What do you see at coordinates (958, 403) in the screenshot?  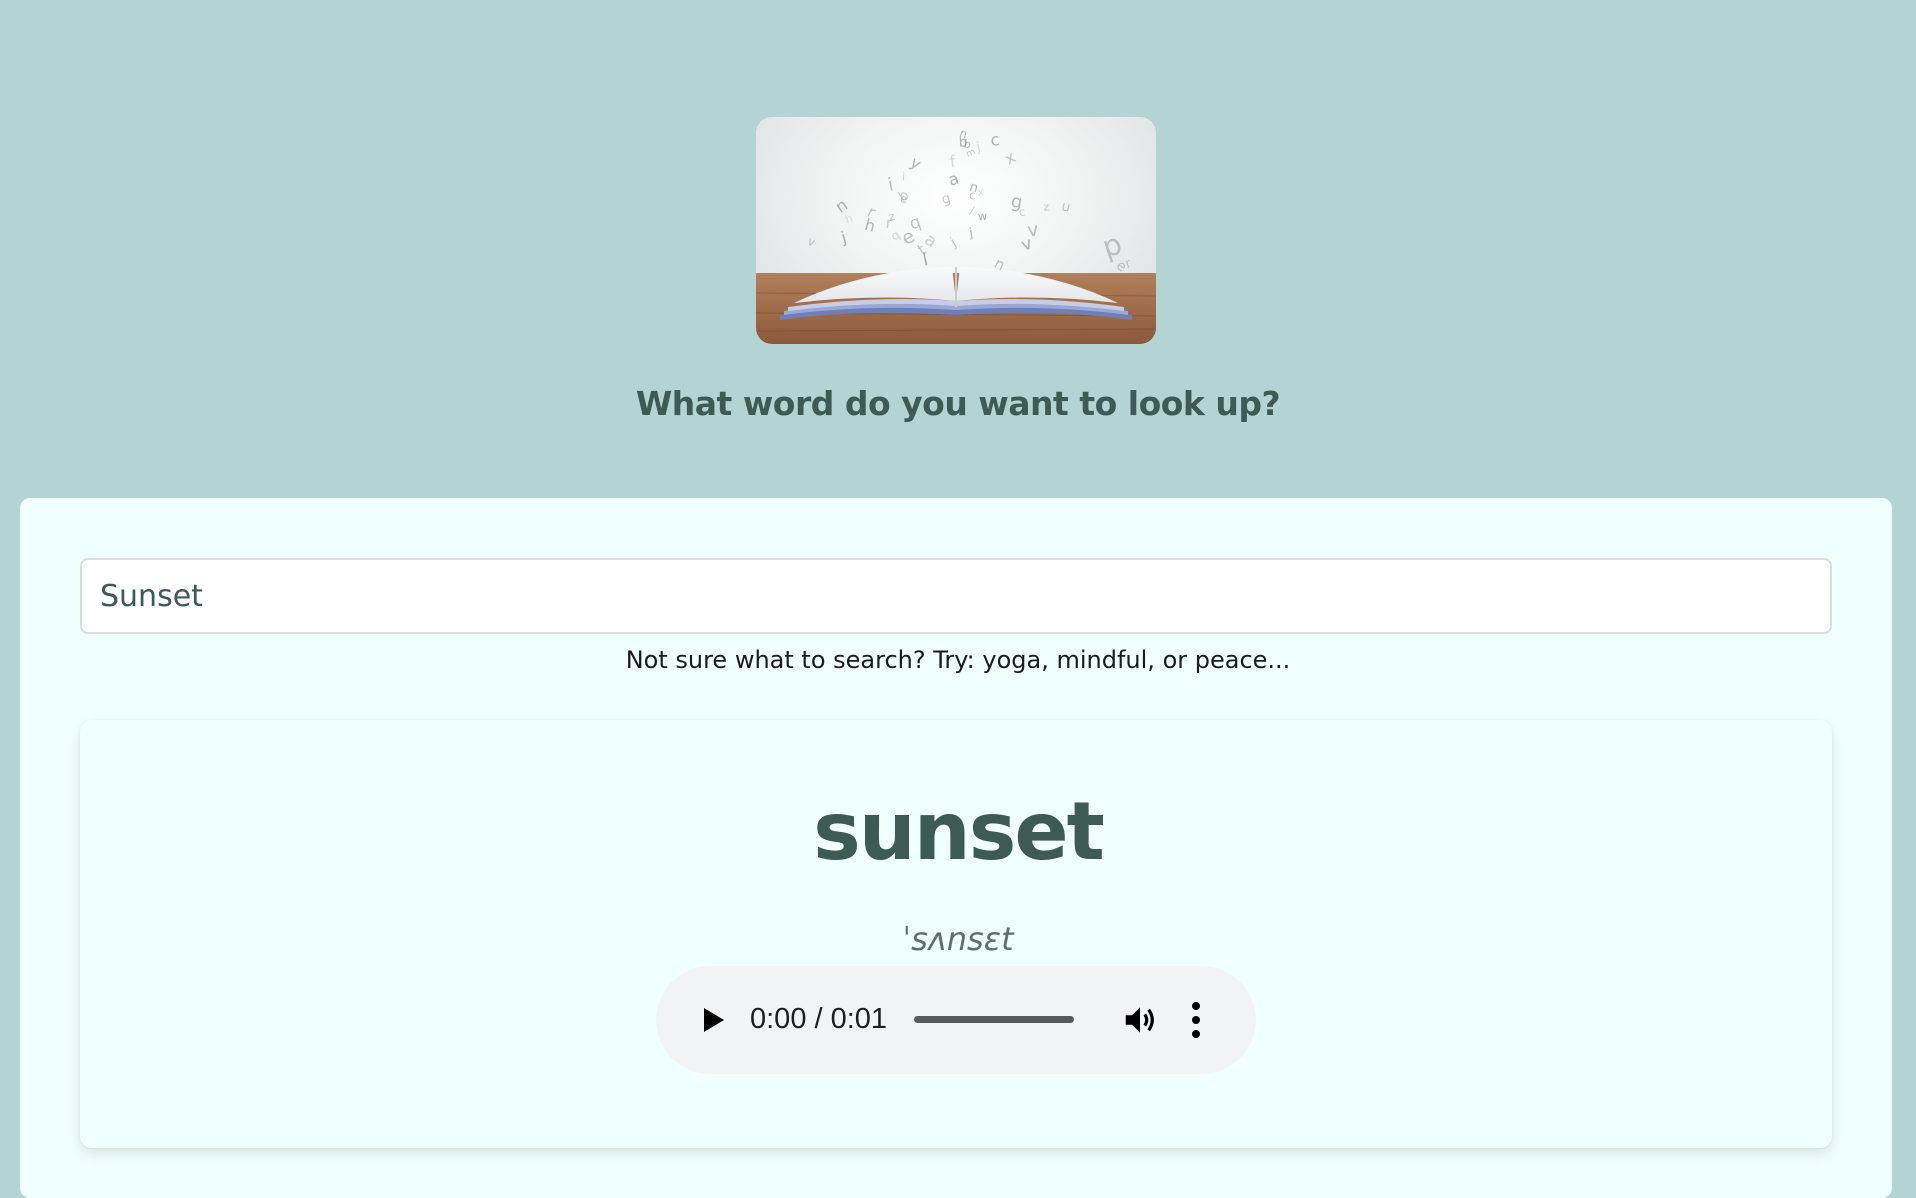 I see `page-title: What word do you want to look up?` at bounding box center [958, 403].